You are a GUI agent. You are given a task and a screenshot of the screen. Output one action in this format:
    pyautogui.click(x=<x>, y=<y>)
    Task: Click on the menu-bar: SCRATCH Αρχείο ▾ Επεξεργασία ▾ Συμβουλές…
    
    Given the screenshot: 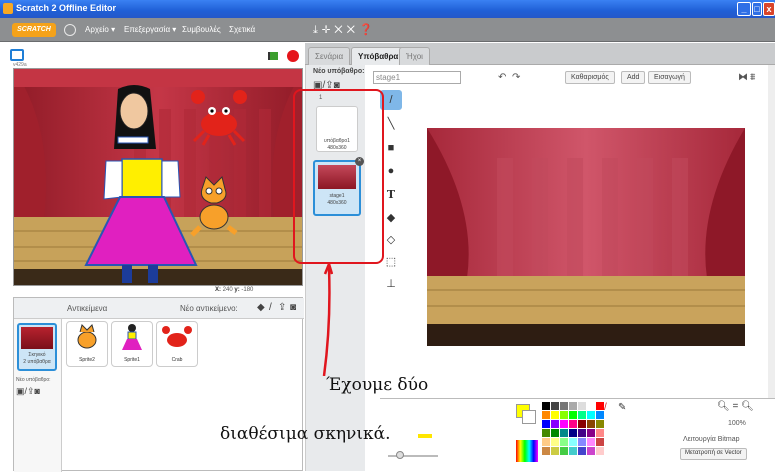 What is the action you would take?
    pyautogui.click(x=387, y=30)
    